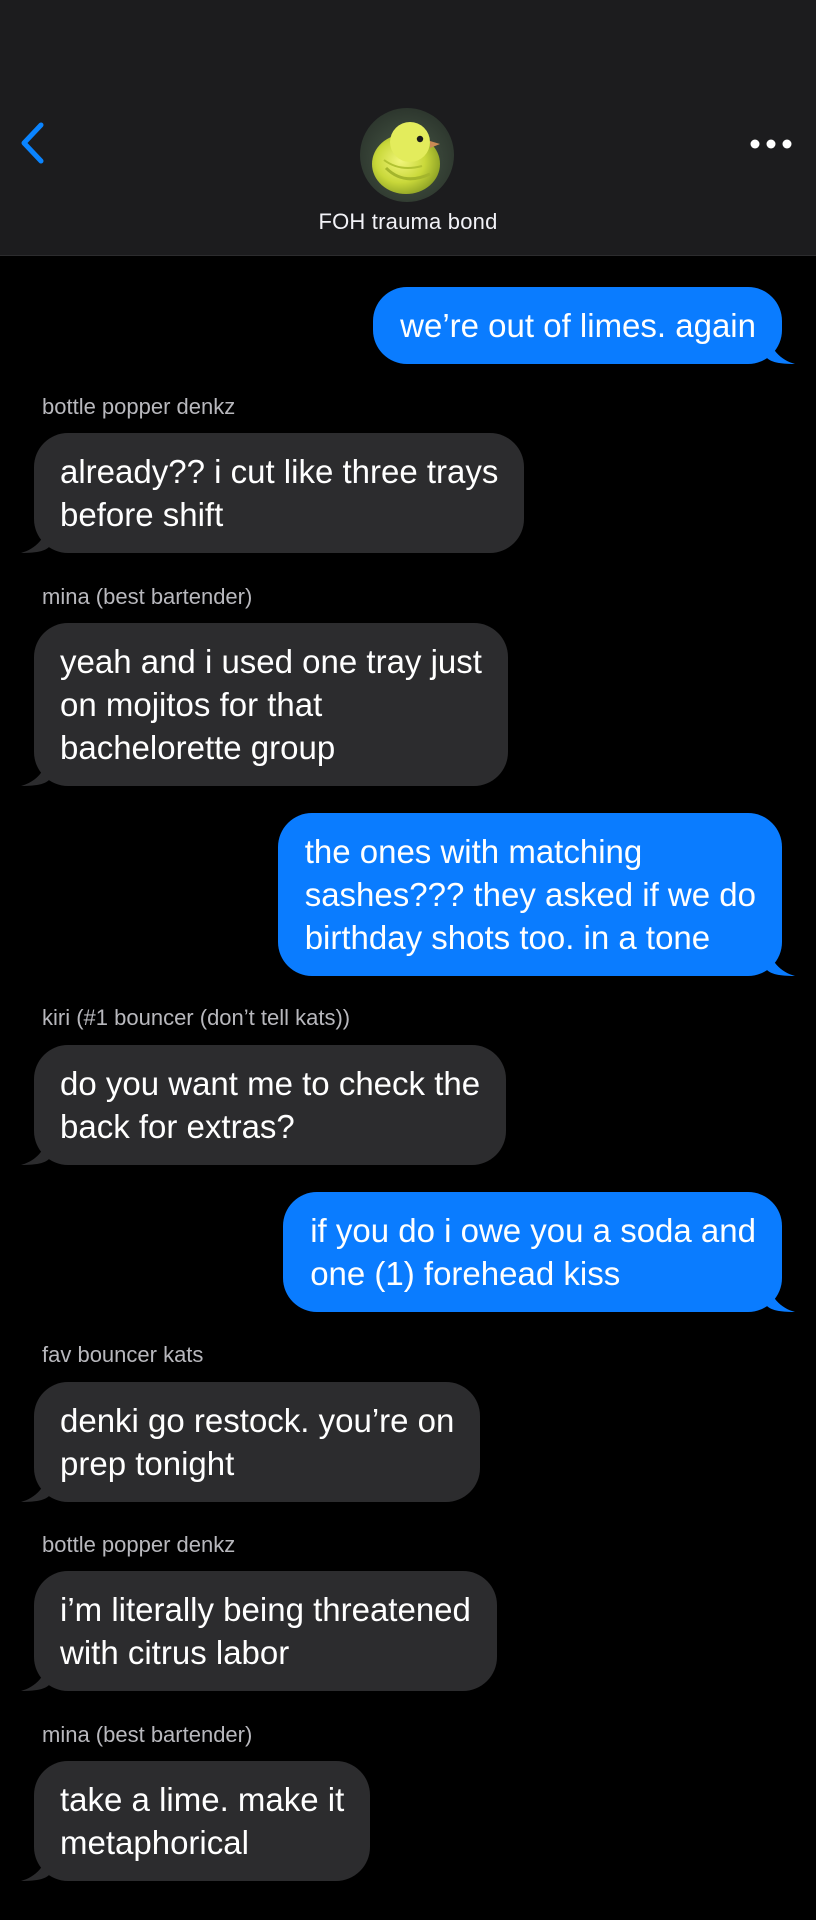 The width and height of the screenshot is (816, 1920). I want to click on sender-name: fav bouncer kats, so click(123, 1354).